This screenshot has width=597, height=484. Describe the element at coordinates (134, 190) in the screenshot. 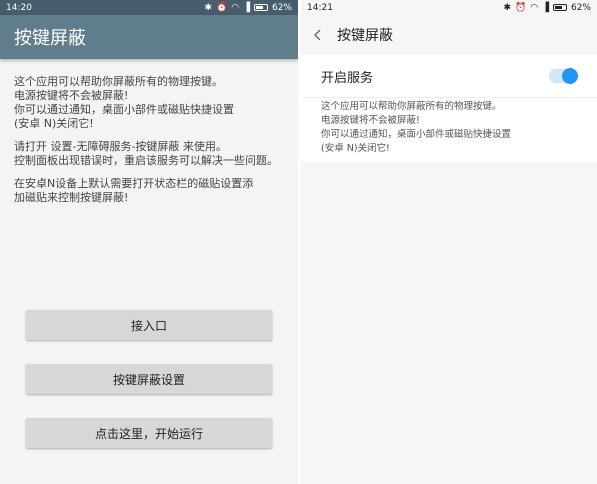

I see `android-n-paragraph: 在安卓N设备上默认需要打开状态栏的磁贴设置添 加磁贴来控制按键屏蔽!` at that location.